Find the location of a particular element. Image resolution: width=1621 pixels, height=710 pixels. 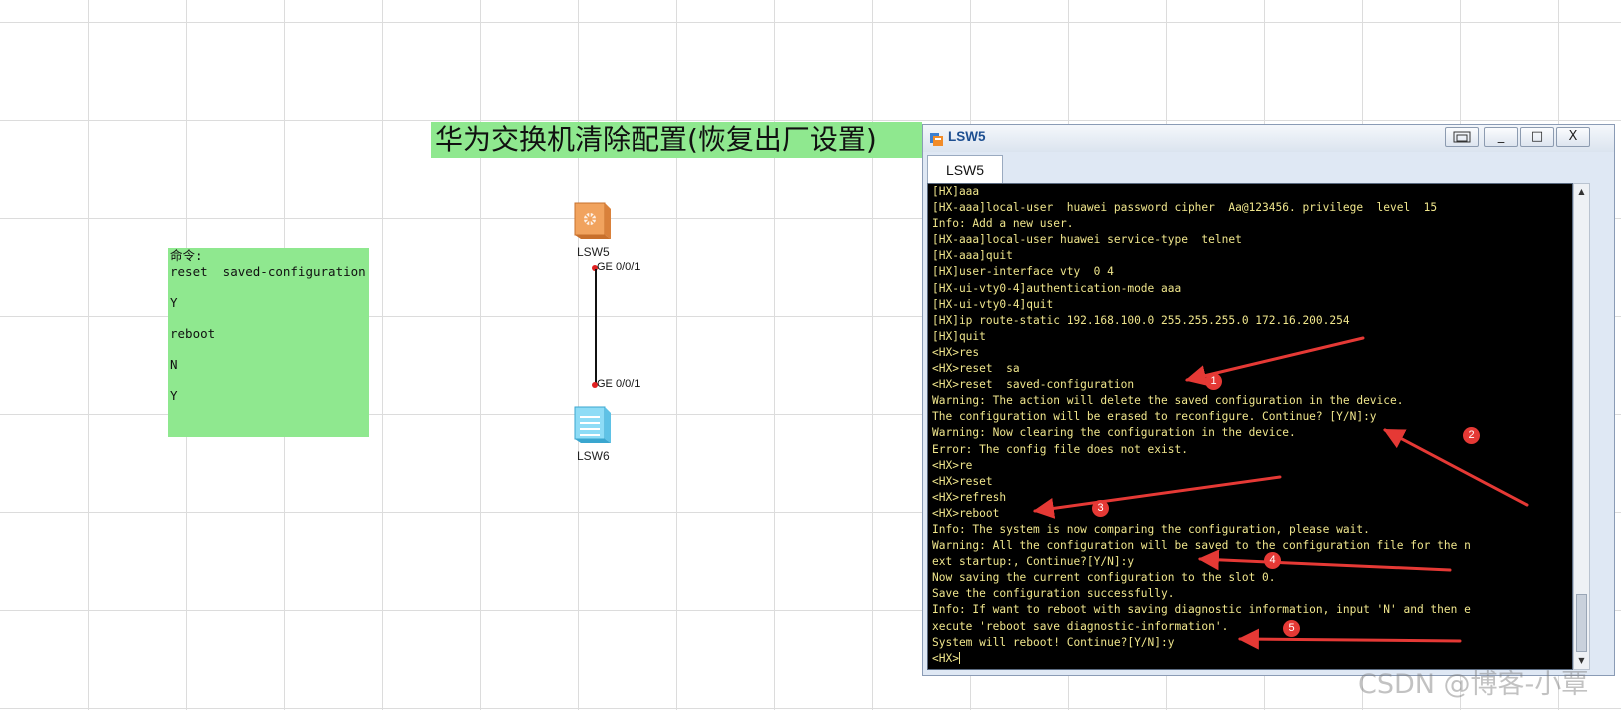

switch-lsw6 is located at coordinates (592, 423).